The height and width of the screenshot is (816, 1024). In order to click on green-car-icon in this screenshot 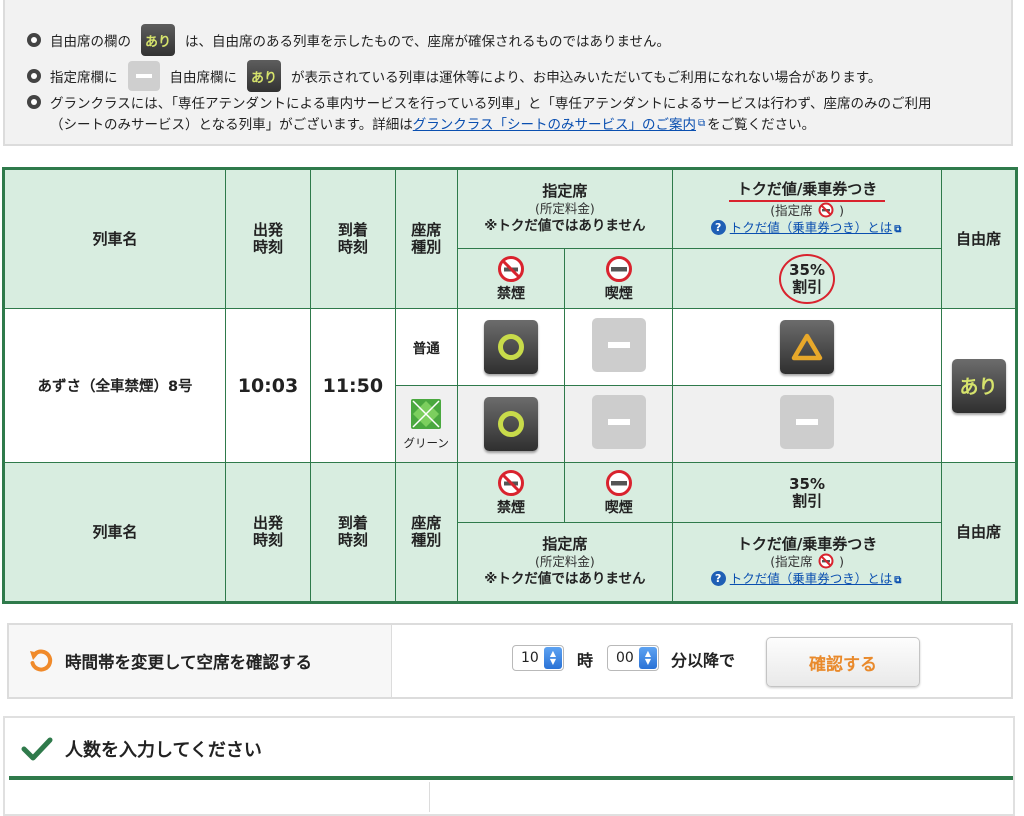, I will do `click(426, 413)`.